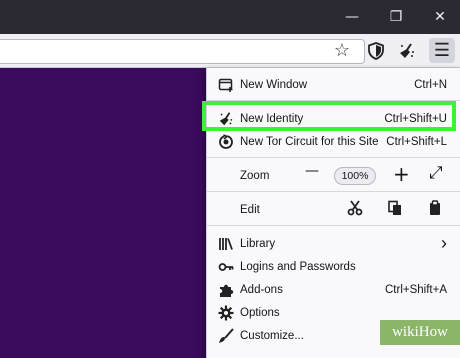 This screenshot has width=460, height=358. Describe the element at coordinates (230, 17) in the screenshot. I see `title-bar: — ❐ ✕` at that location.